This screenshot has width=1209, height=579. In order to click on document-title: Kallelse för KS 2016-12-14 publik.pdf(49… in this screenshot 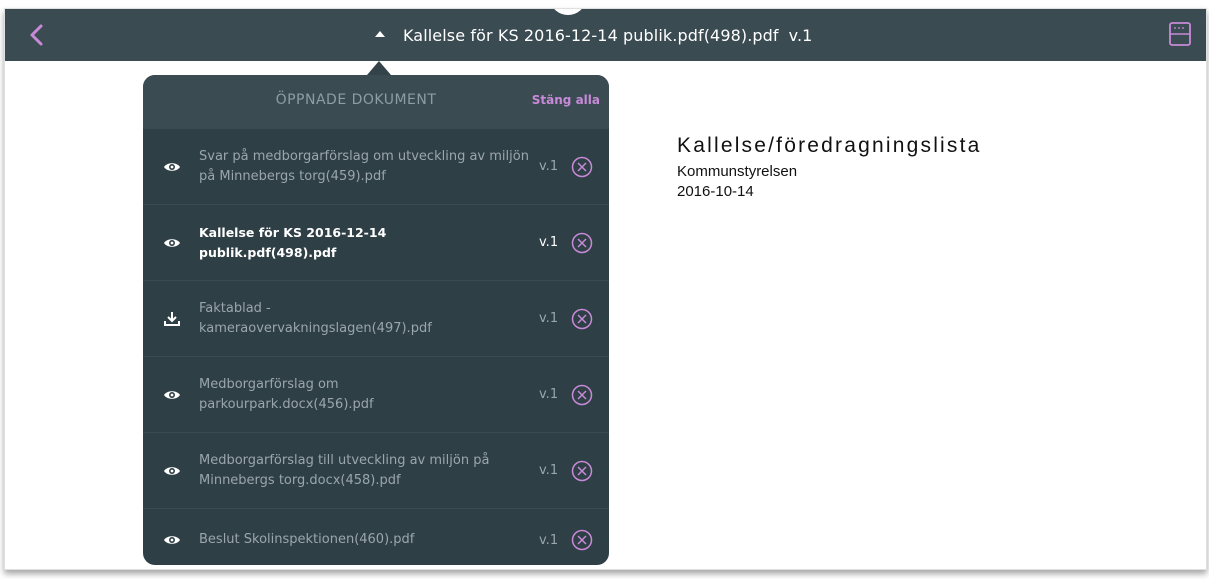, I will do `click(591, 35)`.